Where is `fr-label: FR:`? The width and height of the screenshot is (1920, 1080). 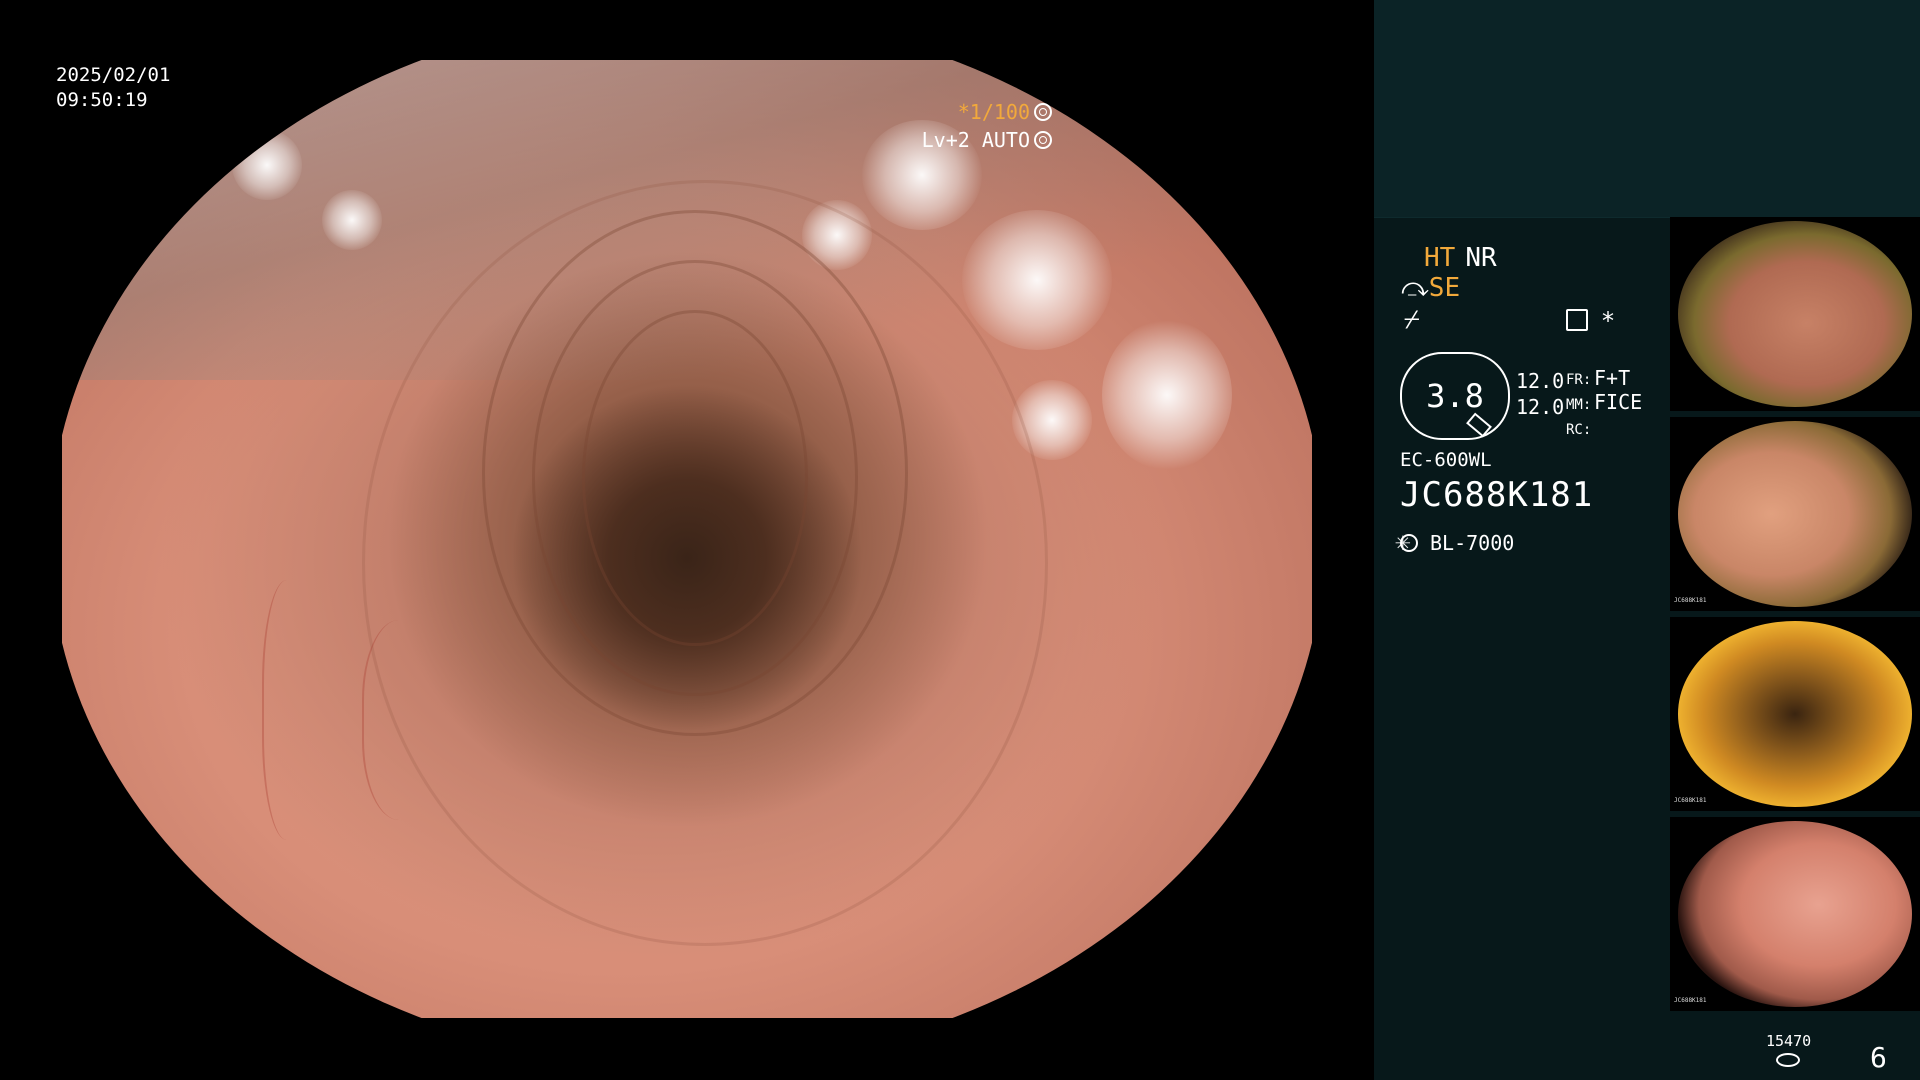
fr-label: FR: is located at coordinates (1579, 380).